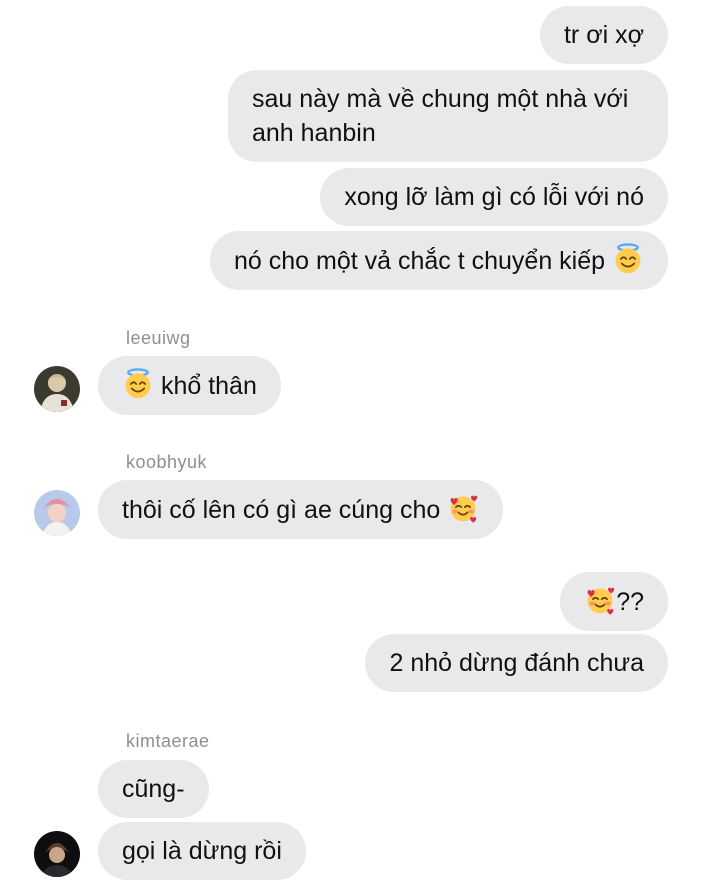 The image size is (720, 884). Describe the element at coordinates (167, 462) in the screenshot. I see `sender-name: koobhyuk` at that location.